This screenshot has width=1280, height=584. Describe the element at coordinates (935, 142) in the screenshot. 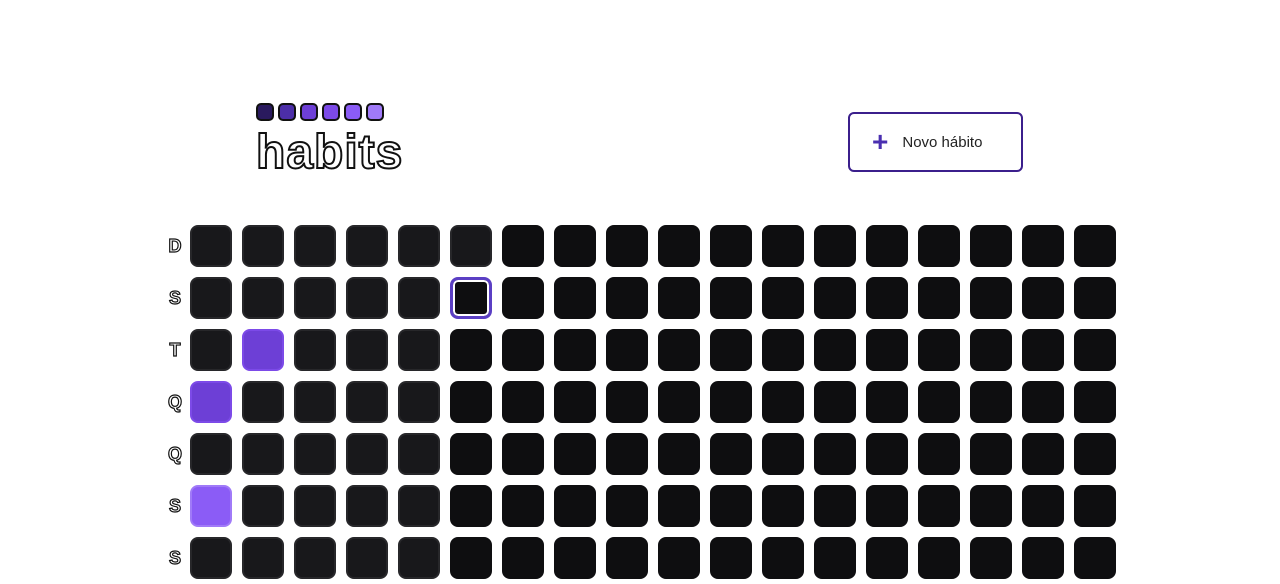

I see `new-habit-button: + Novo hábito` at that location.